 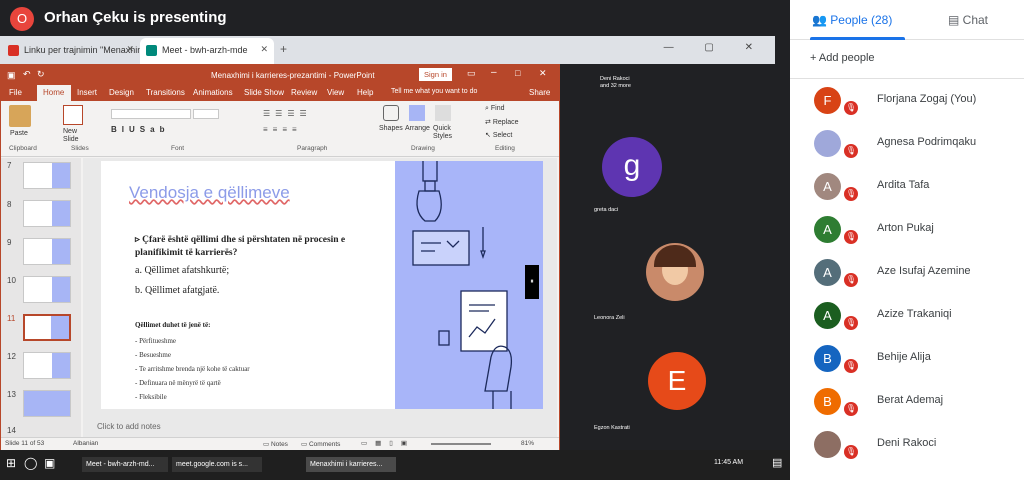 I want to click on save-icon: ▣, so click(x=11, y=75).